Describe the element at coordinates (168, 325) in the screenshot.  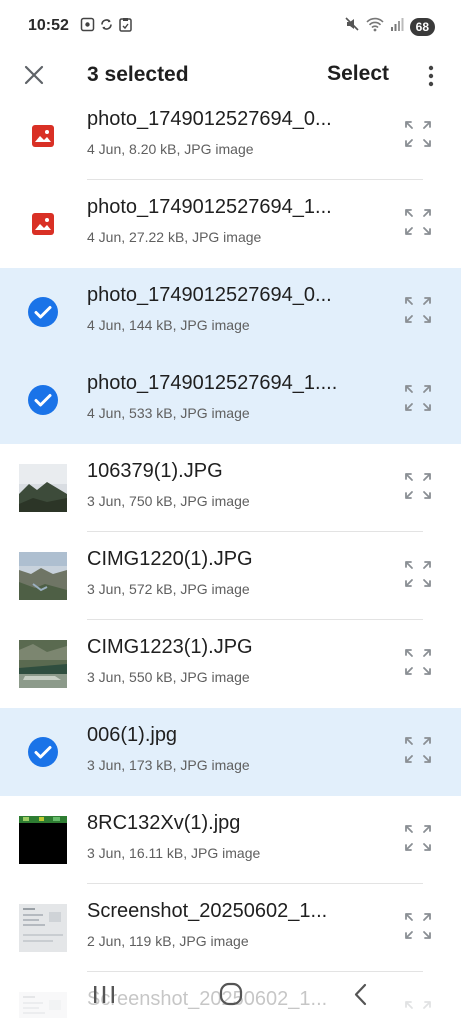
I see `file-meta: 4 Jun, 144 kB, JPG image` at that location.